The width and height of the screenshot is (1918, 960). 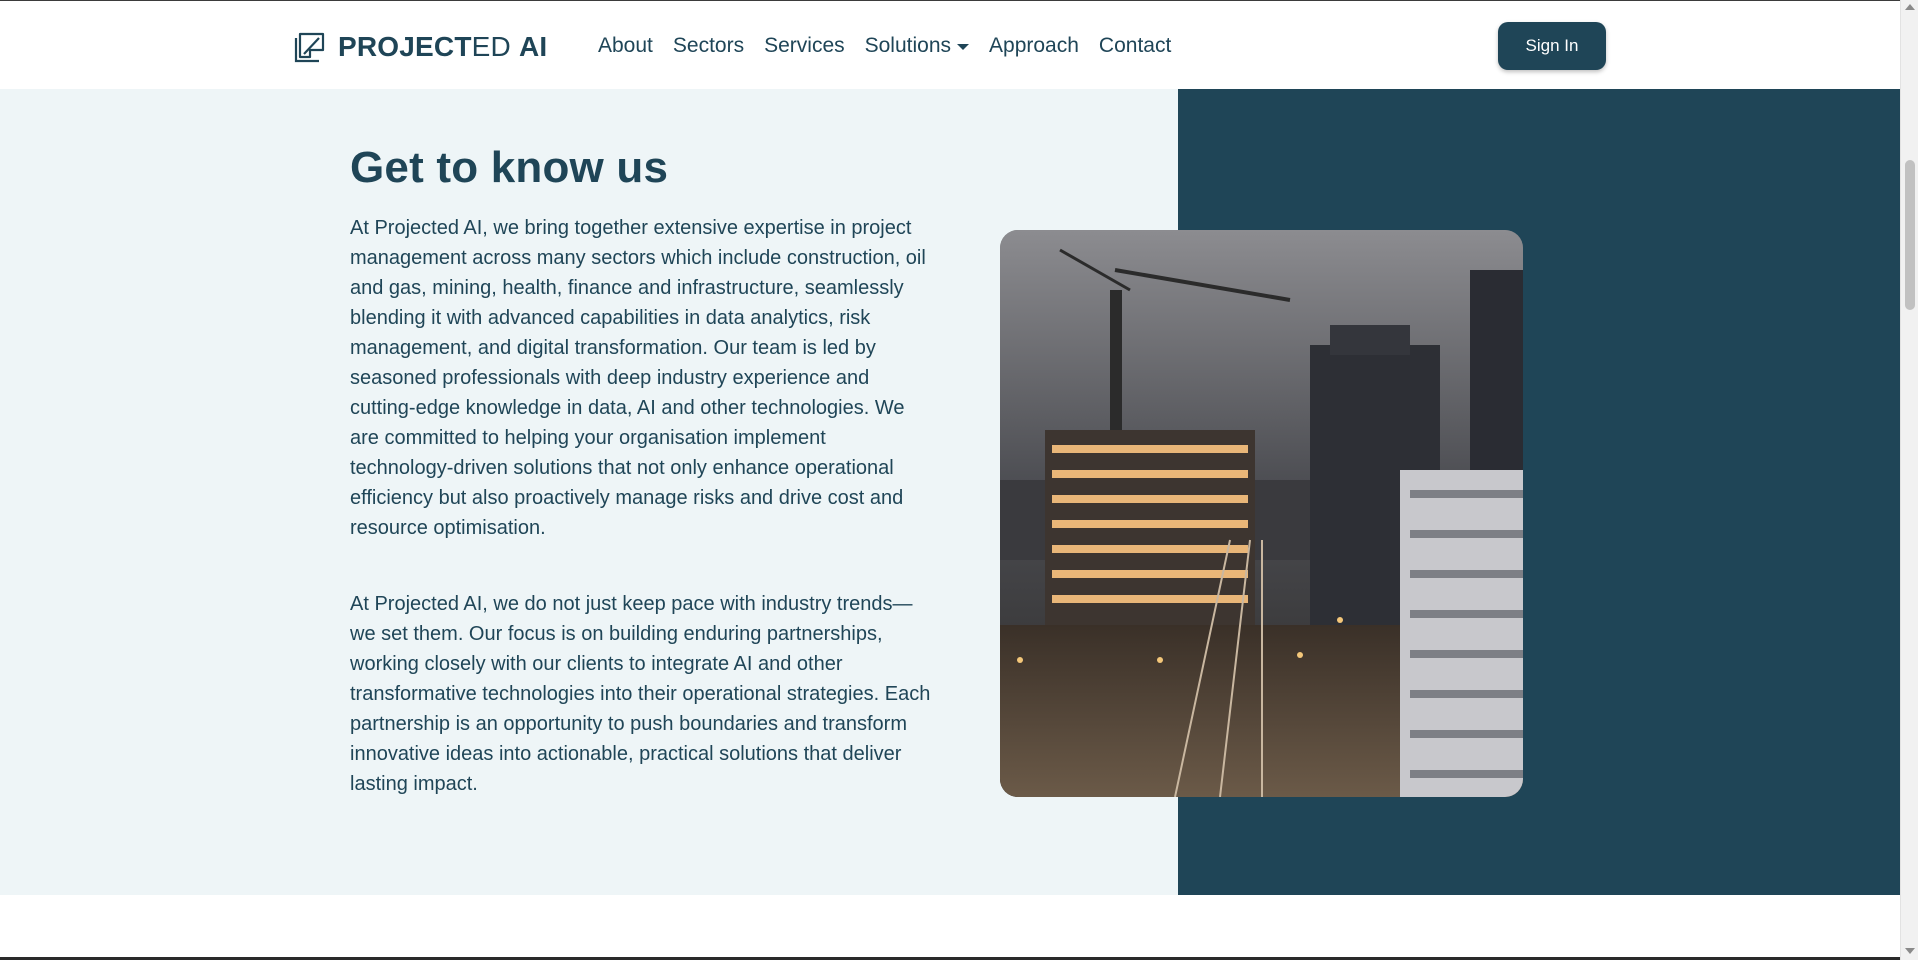 I want to click on brand-name: PROJECTED AI, so click(x=442, y=47).